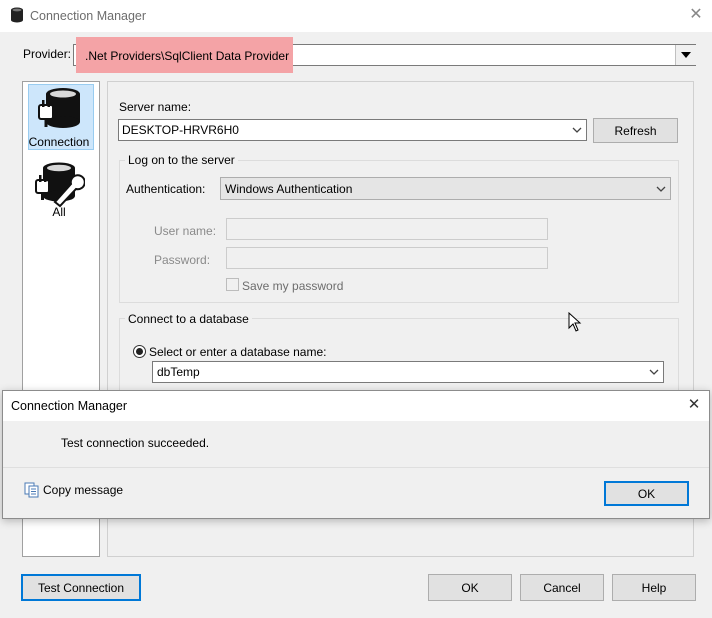 This screenshot has width=712, height=618. What do you see at coordinates (47, 54) in the screenshot?
I see `provider-label: Provider:` at bounding box center [47, 54].